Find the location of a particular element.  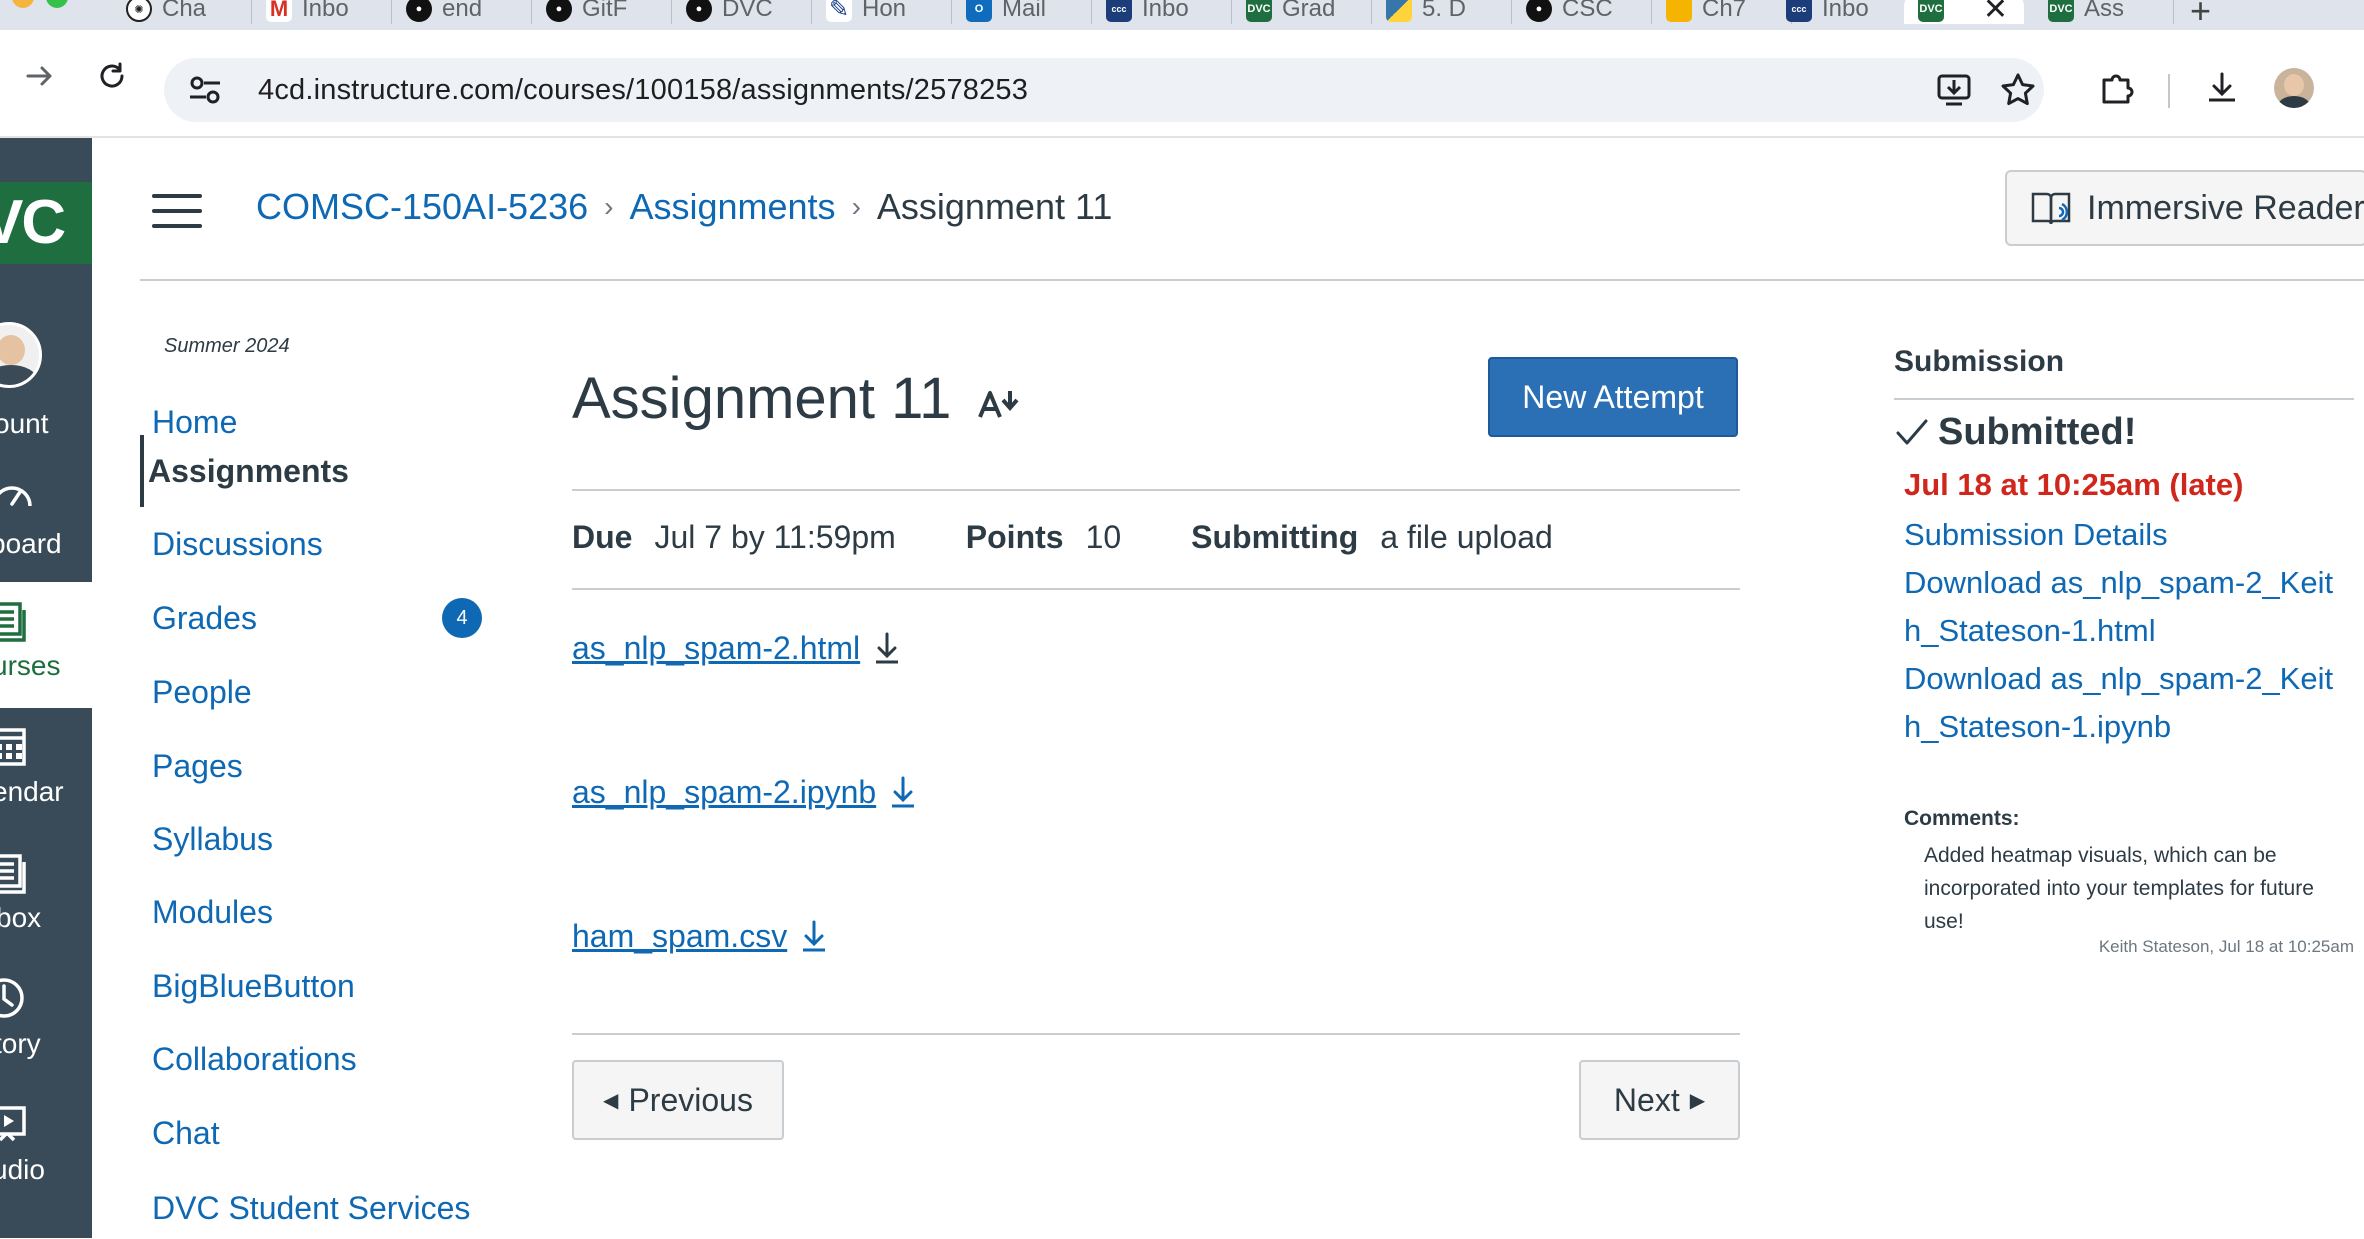

profile-avatar-icon is located at coordinates (2294, 88).